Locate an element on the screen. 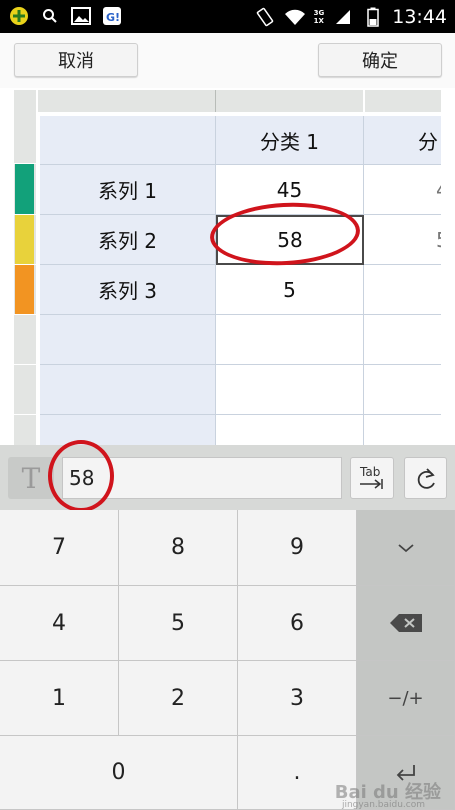 This screenshot has height=810, width=455. backspace-key is located at coordinates (406, 623).